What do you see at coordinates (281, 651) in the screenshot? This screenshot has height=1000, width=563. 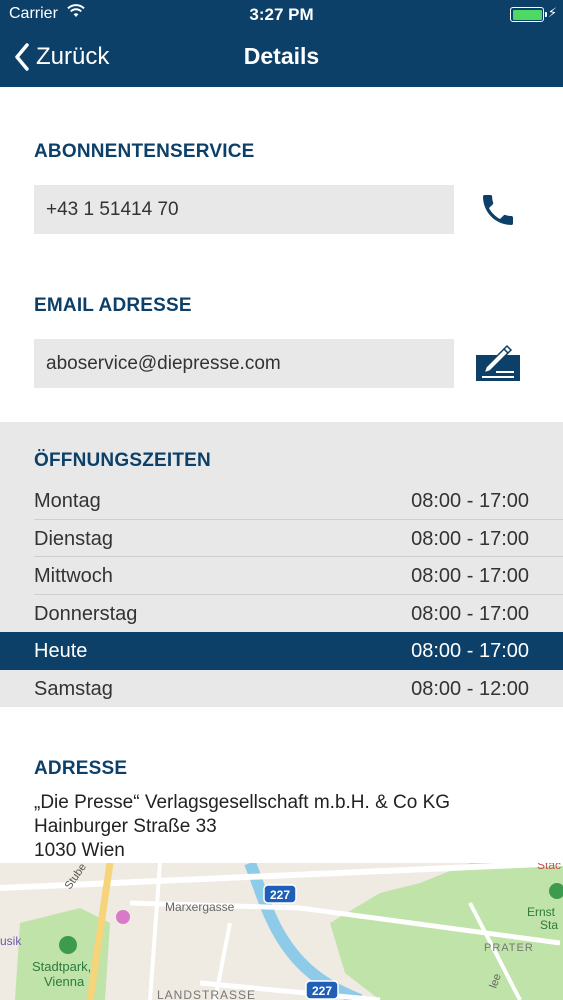 I see `hours-row-today: Heute 08:00 - 17:00` at bounding box center [281, 651].